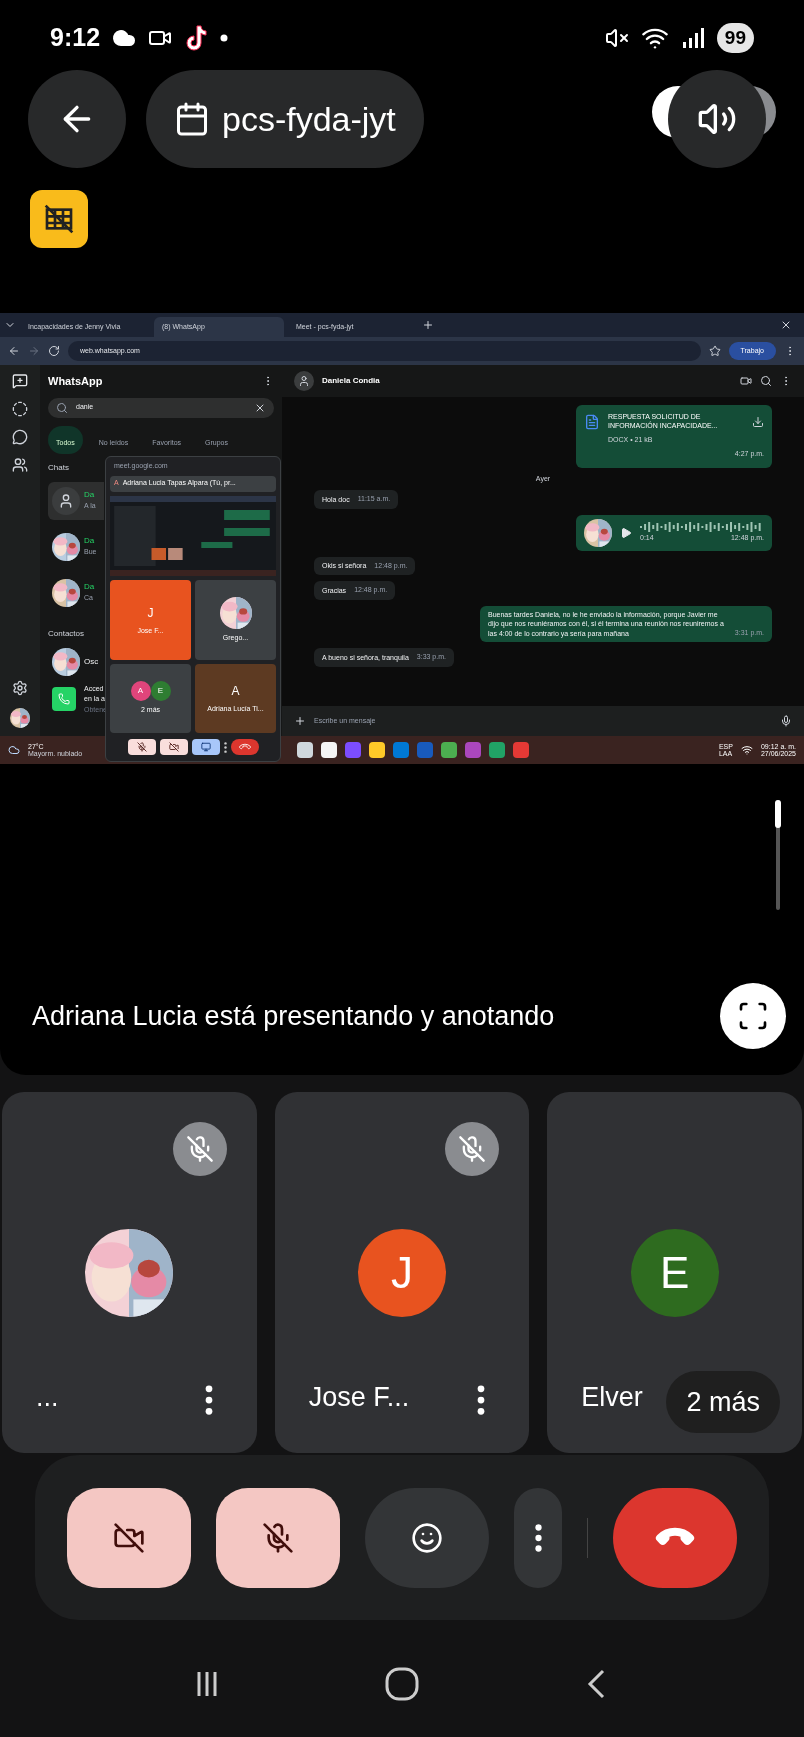 This screenshot has width=804, height=1737. Describe the element at coordinates (150, 613) in the screenshot. I see `avatar-initial: J` at that location.